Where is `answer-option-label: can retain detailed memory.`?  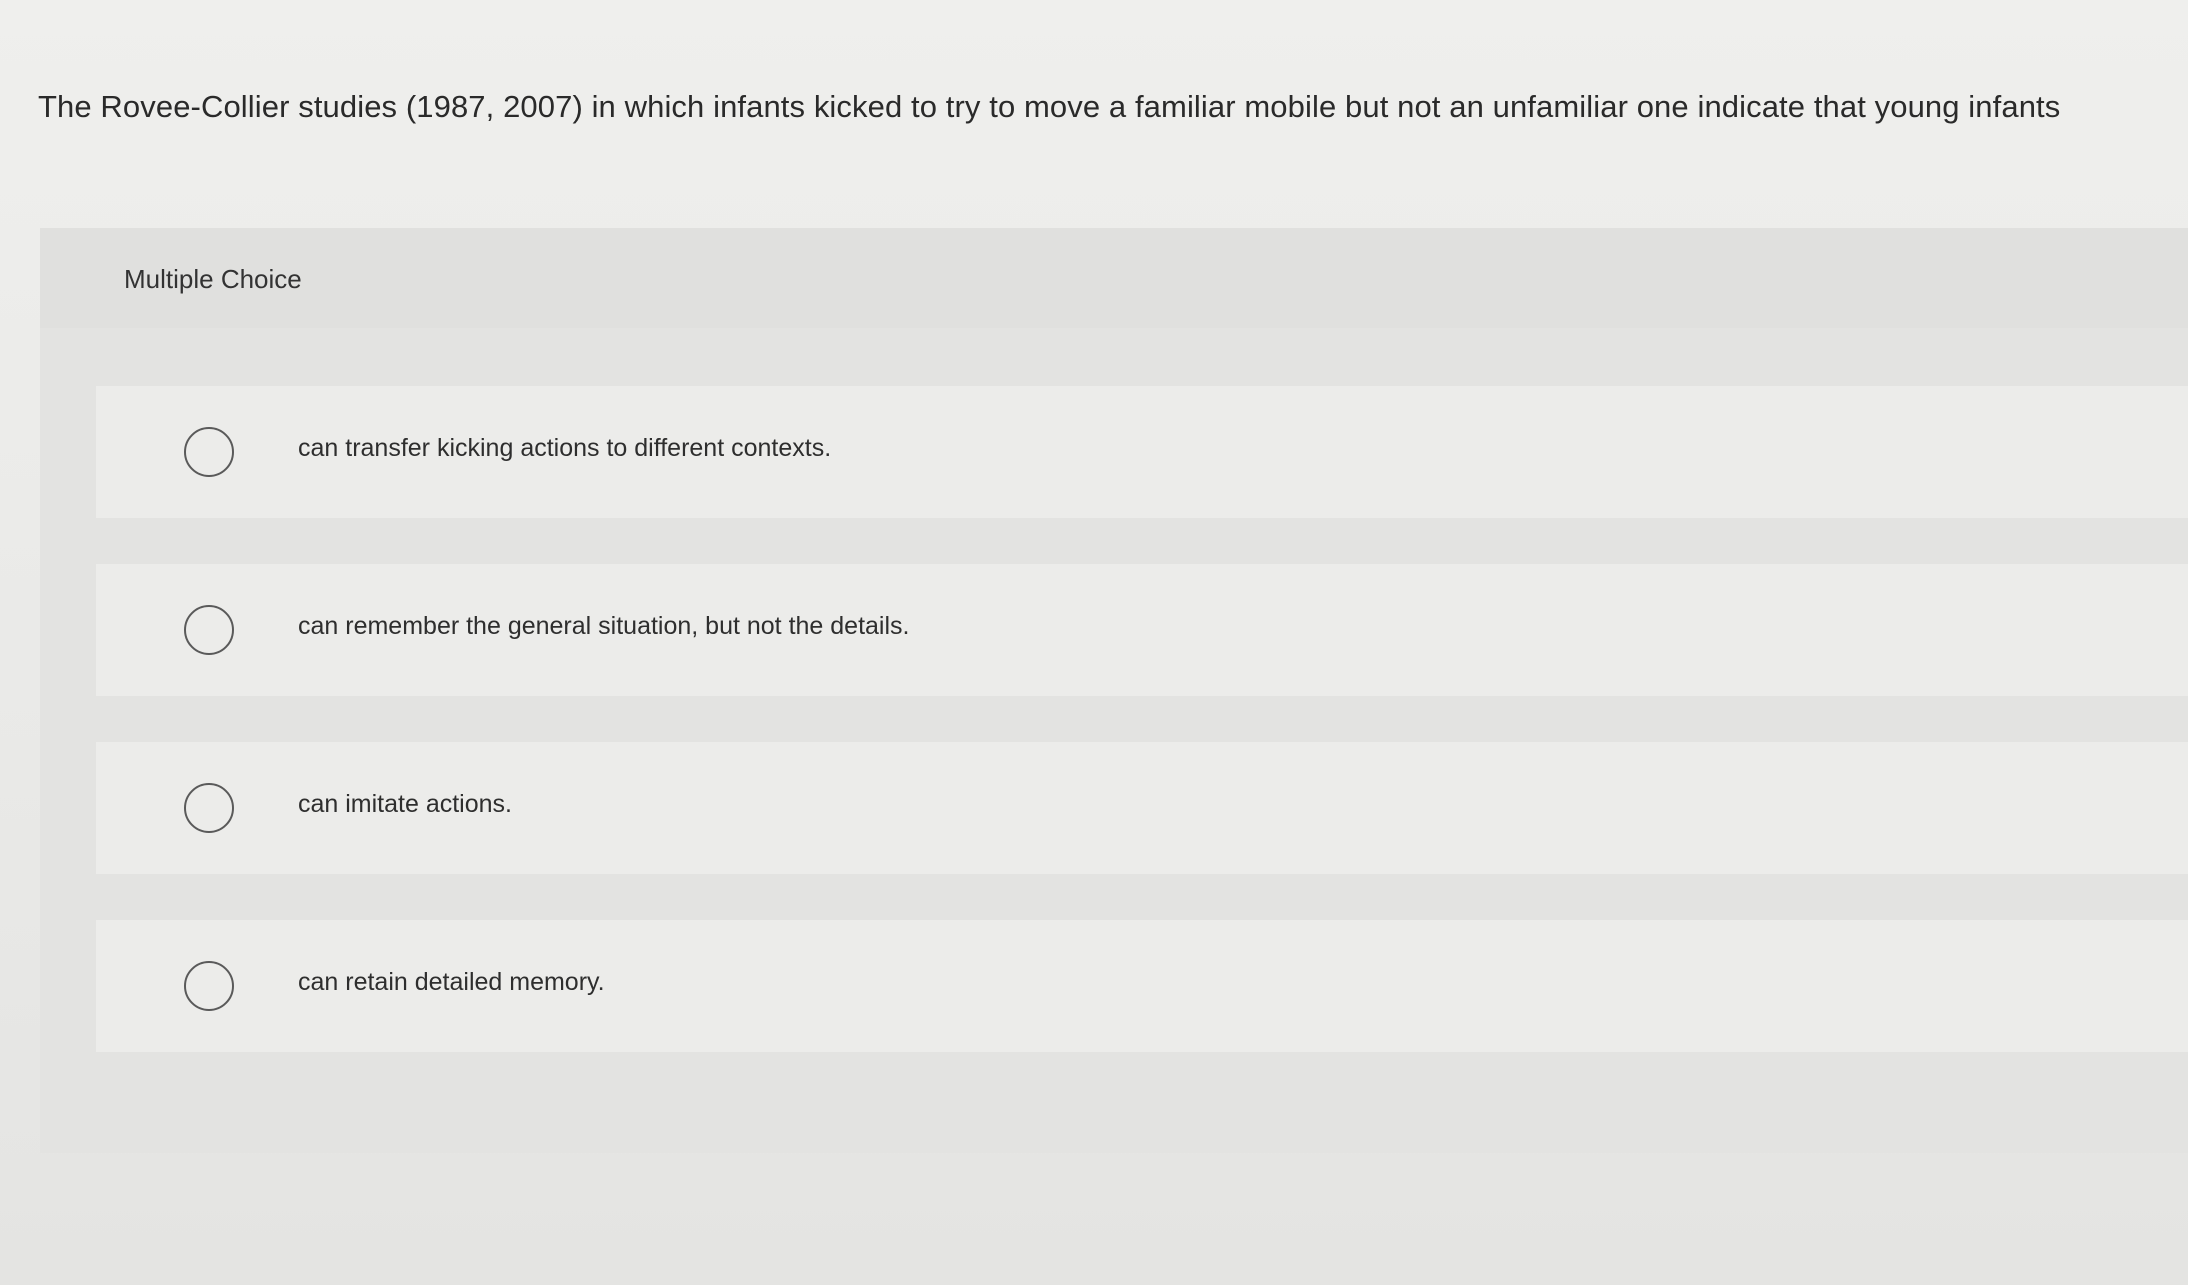
answer-option-label: can retain detailed memory. is located at coordinates (451, 982).